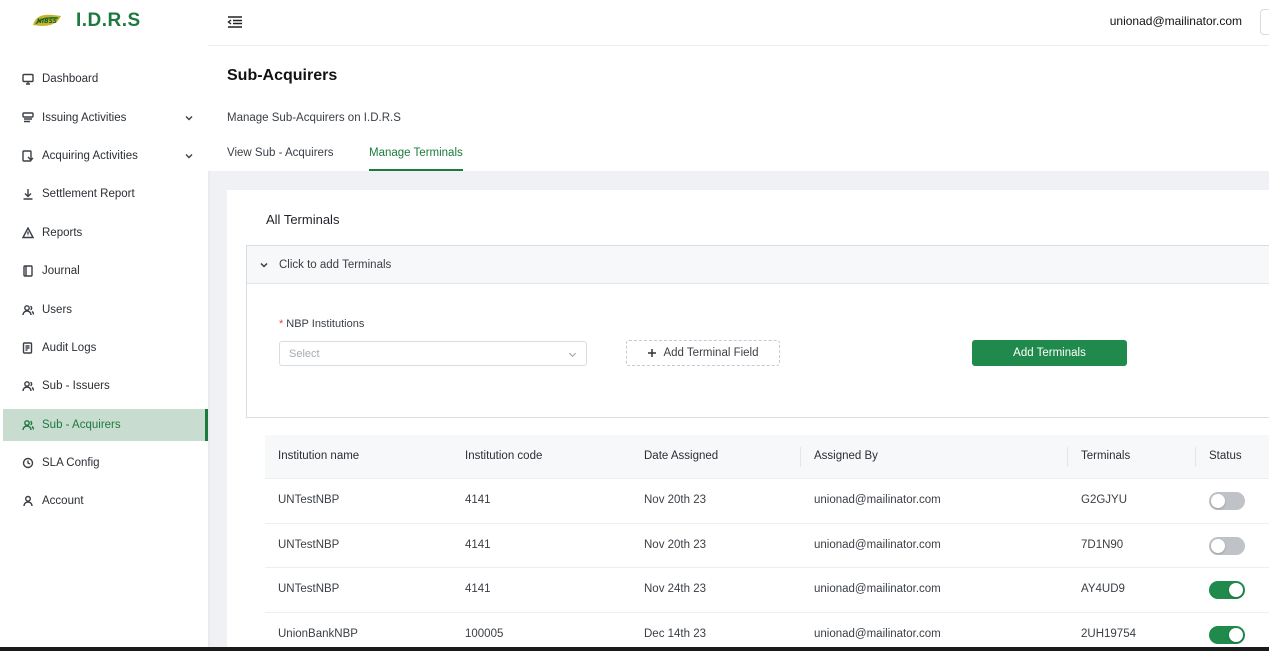  I want to click on sidebar-item-label: Sub - Acquirers, so click(81, 425).